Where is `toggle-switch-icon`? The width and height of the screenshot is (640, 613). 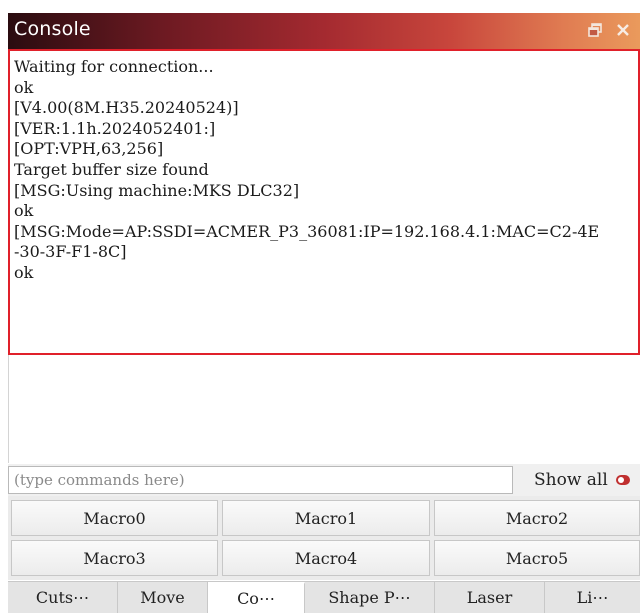 toggle-switch-icon is located at coordinates (622, 480).